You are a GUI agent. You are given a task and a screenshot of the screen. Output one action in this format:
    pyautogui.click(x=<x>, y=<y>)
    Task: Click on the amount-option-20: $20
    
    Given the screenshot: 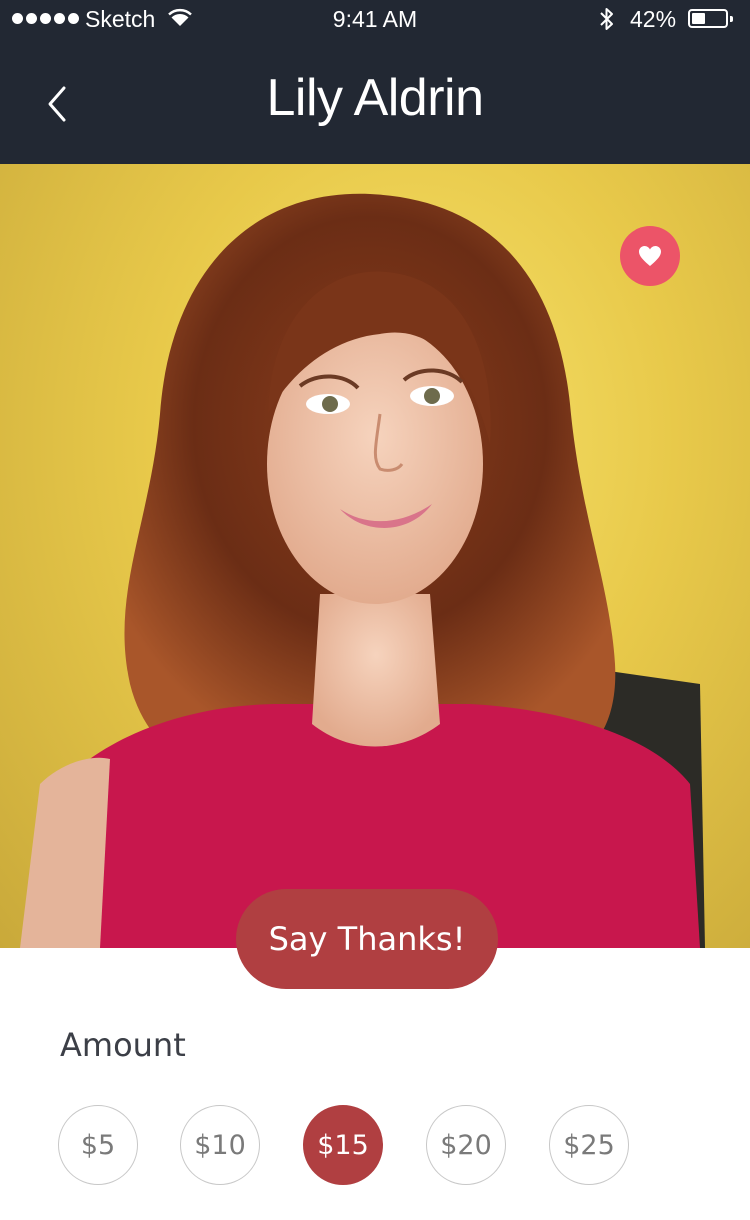 What is the action you would take?
    pyautogui.click(x=466, y=1145)
    